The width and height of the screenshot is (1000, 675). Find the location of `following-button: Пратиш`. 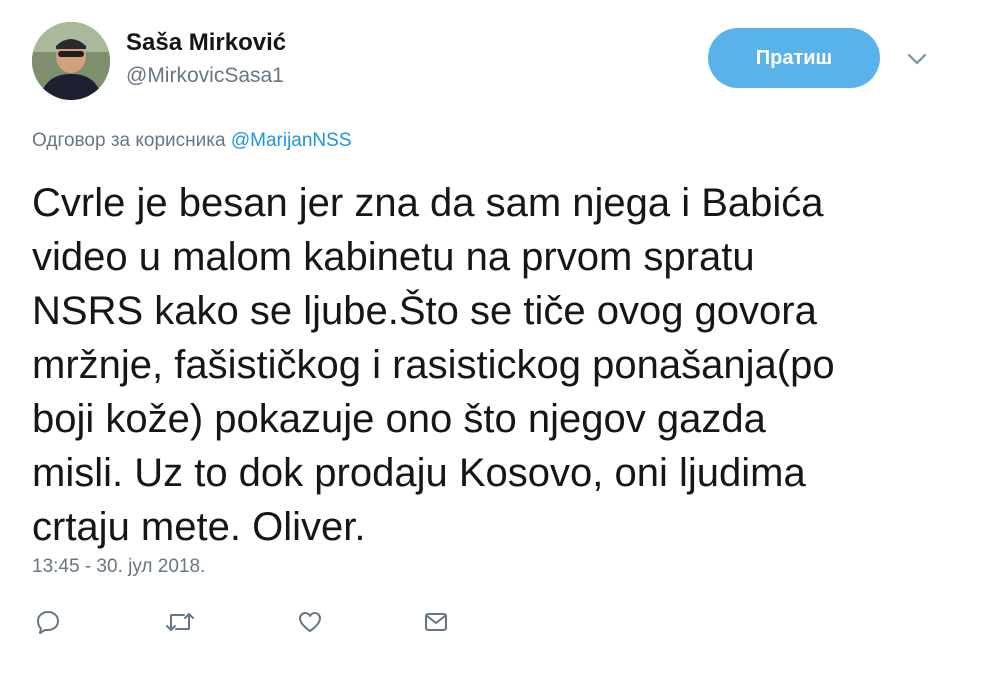

following-button: Пратиш is located at coordinates (794, 58).